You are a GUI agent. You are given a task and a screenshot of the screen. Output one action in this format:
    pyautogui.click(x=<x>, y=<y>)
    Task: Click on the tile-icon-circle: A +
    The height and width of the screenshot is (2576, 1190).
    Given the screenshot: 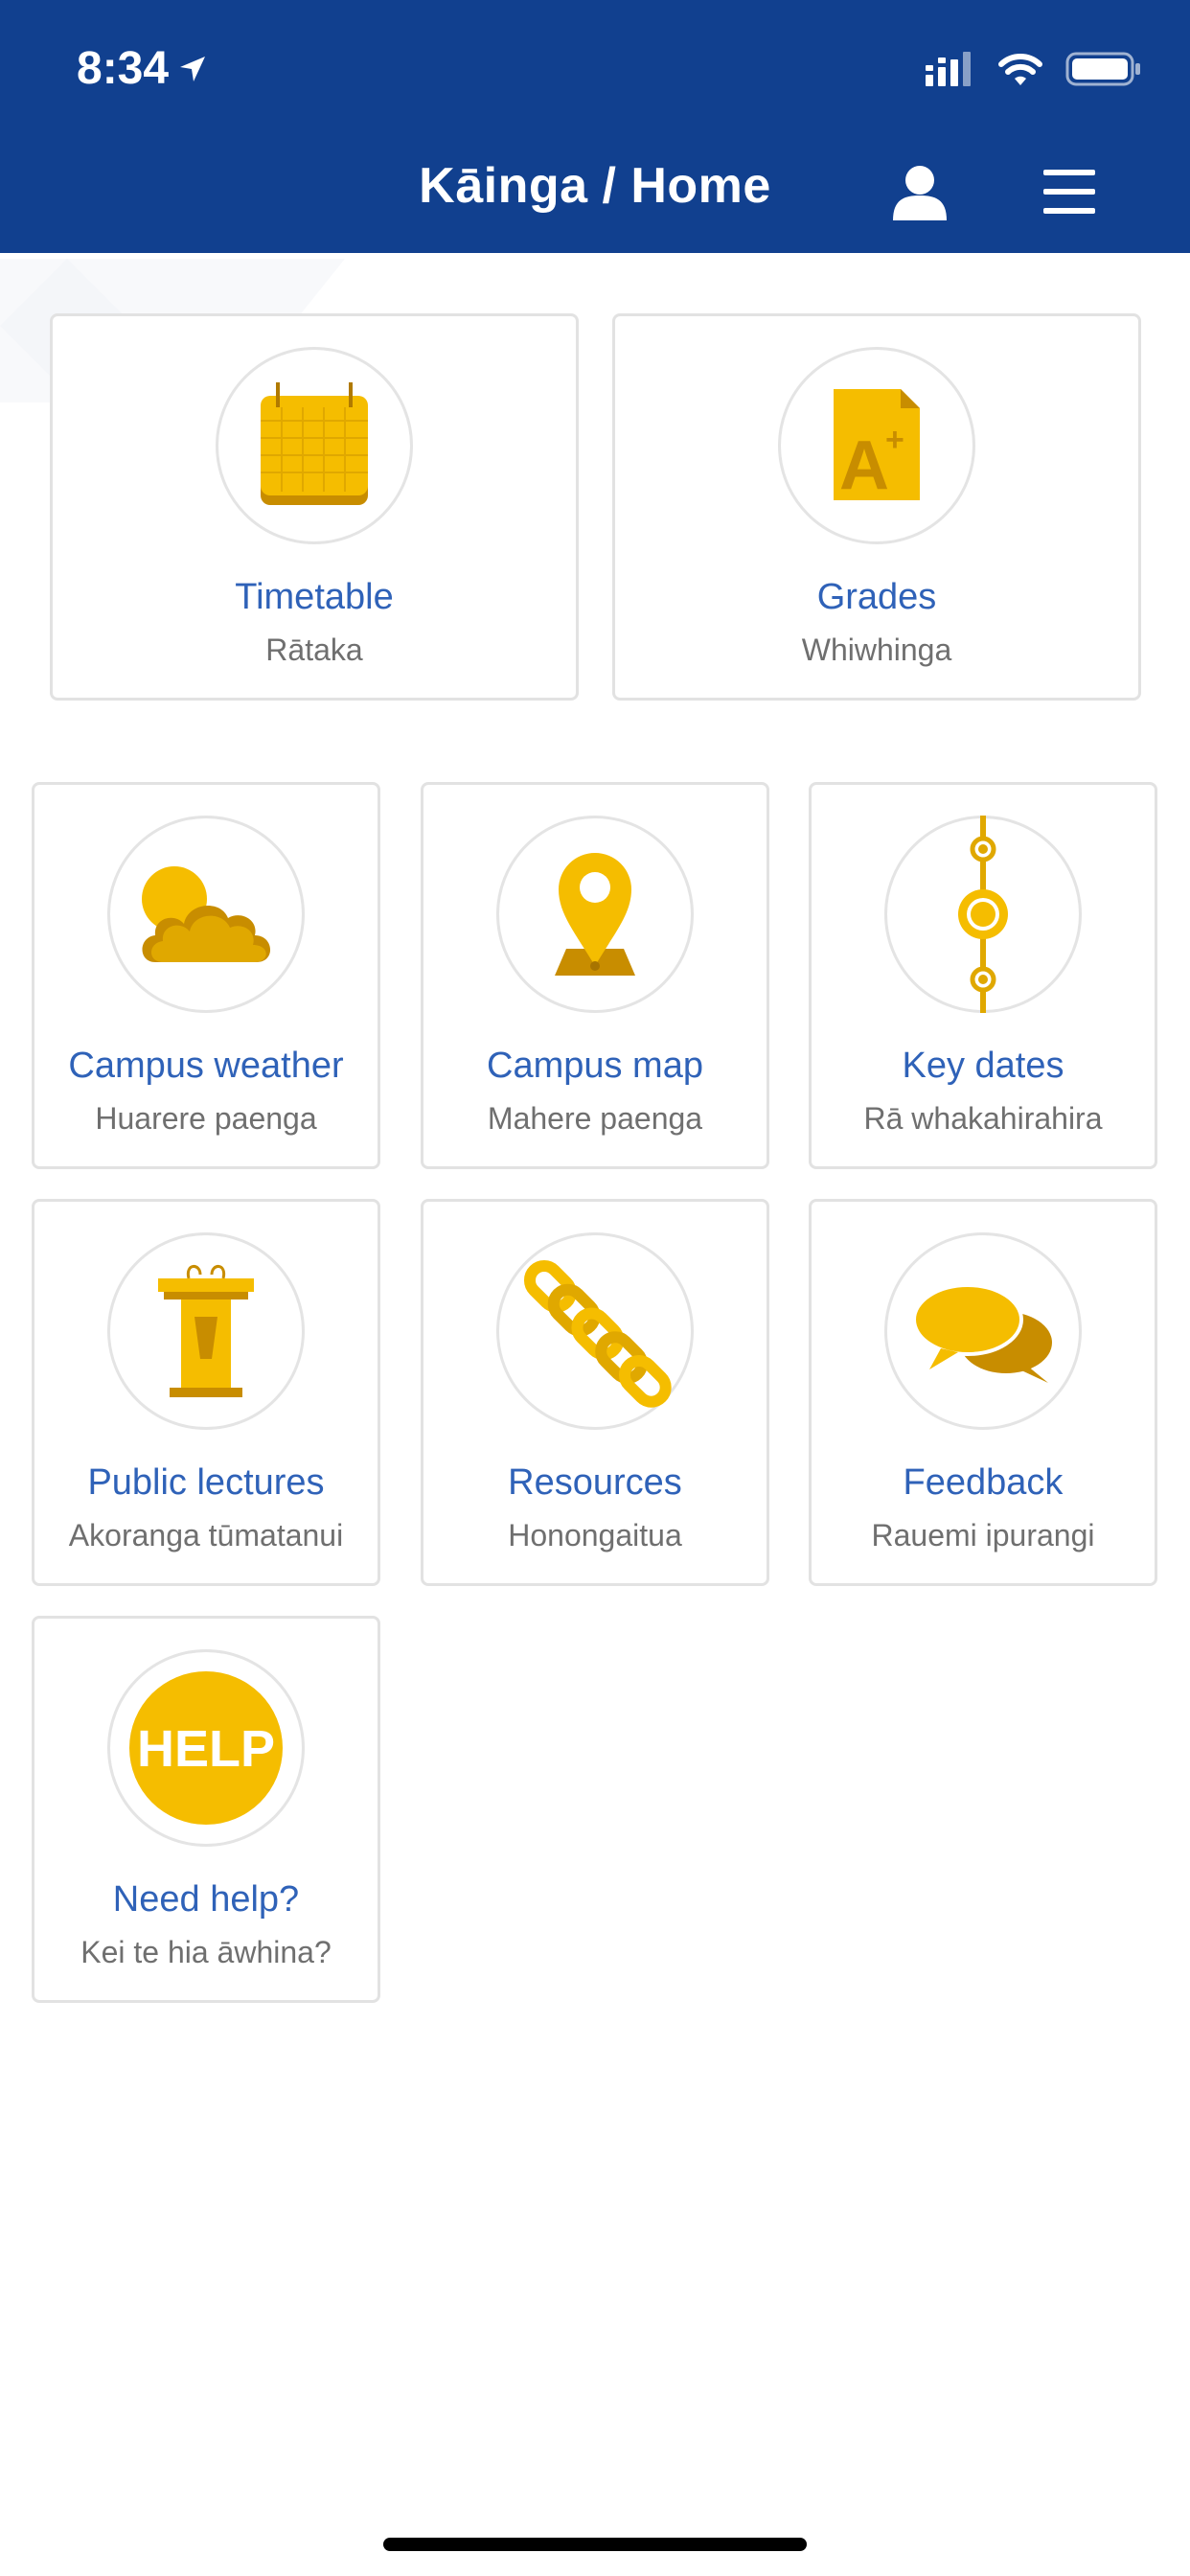 What is the action you would take?
    pyautogui.click(x=876, y=445)
    